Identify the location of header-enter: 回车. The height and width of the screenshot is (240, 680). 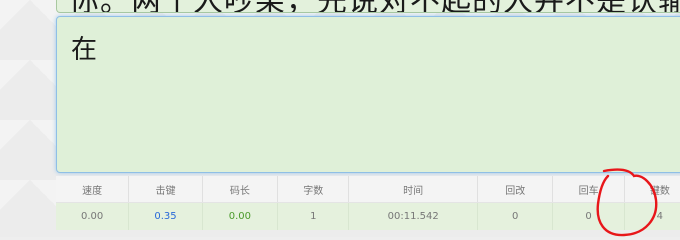
(588, 189).